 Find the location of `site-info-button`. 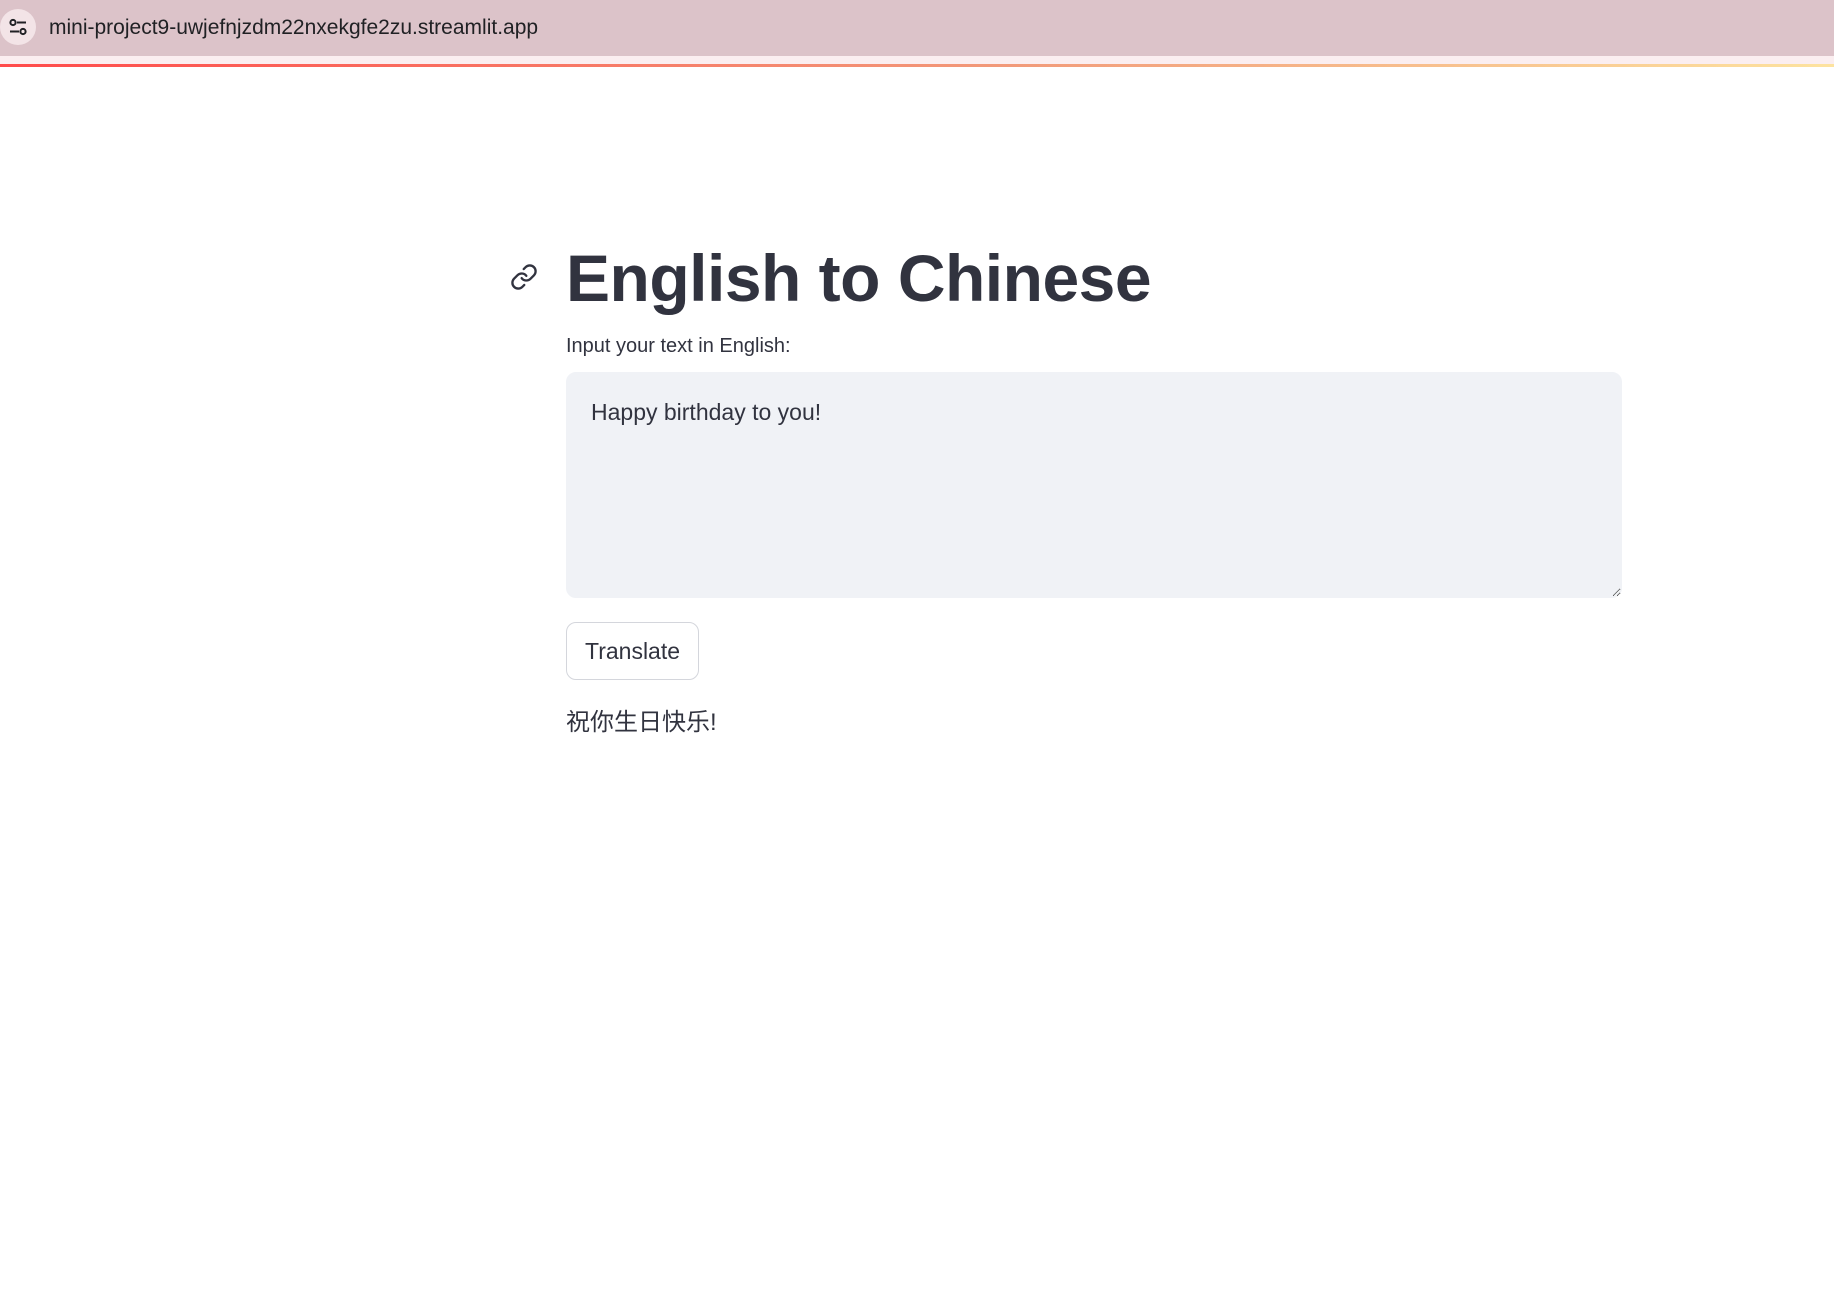

site-info-button is located at coordinates (18, 27).